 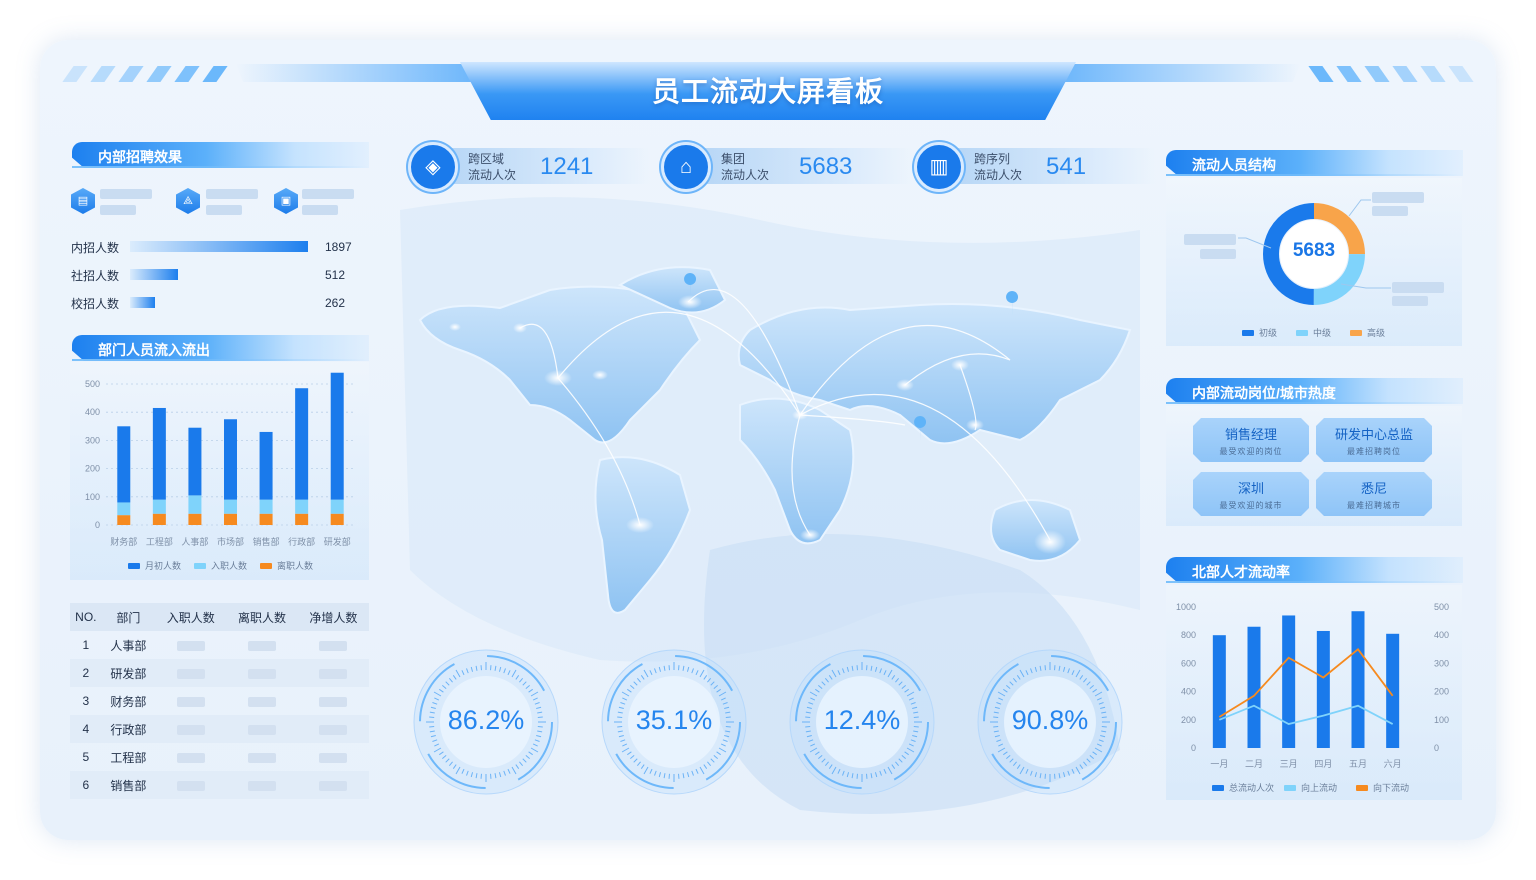 I want to click on x-tick-label: 二月, so click(x=1254, y=764).